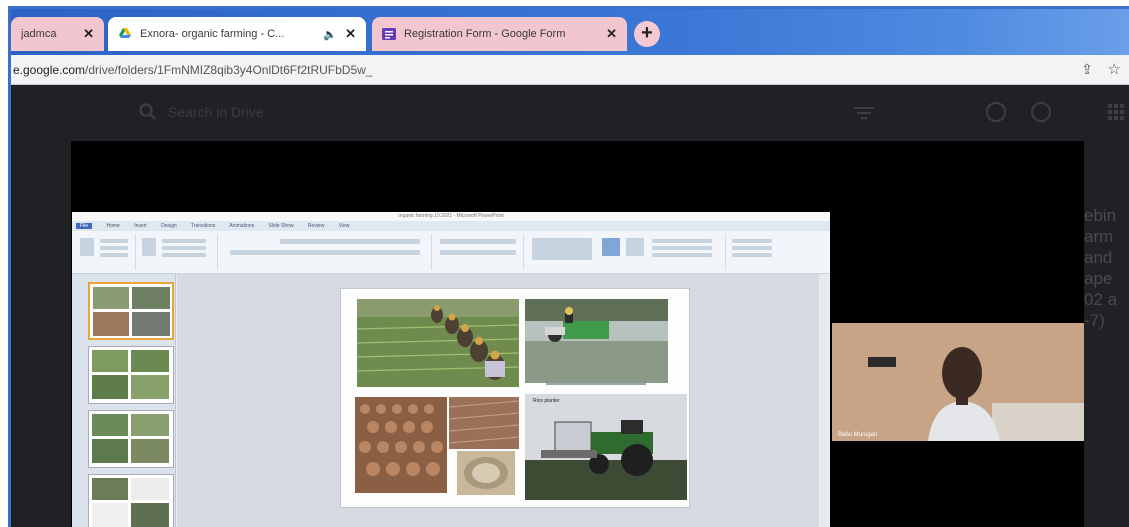 The height and width of the screenshot is (527, 1129). What do you see at coordinates (169, 226) in the screenshot?
I see `ribbon-tab-design: Design` at bounding box center [169, 226].